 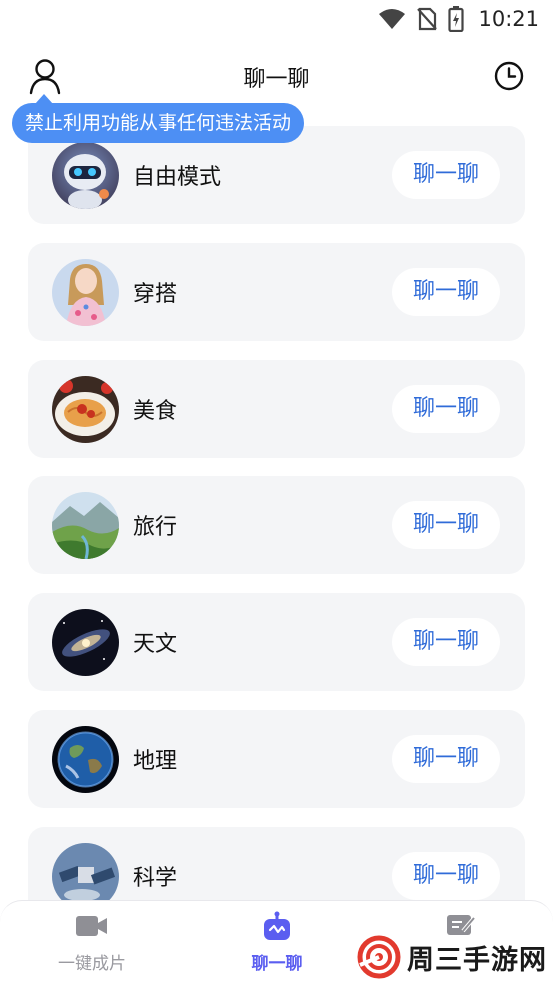 I want to click on topic-label: 旅行, so click(x=155, y=528).